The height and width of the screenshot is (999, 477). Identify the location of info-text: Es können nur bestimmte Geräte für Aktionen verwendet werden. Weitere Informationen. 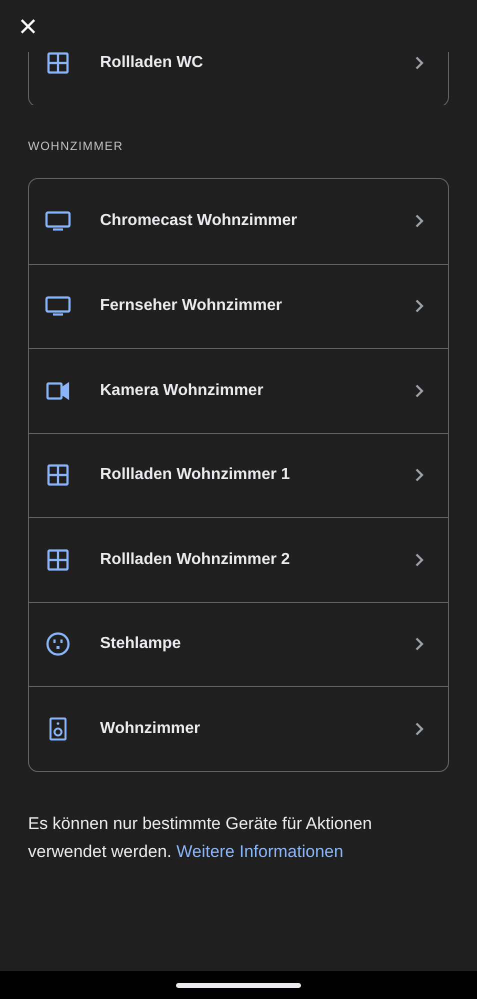
(200, 837).